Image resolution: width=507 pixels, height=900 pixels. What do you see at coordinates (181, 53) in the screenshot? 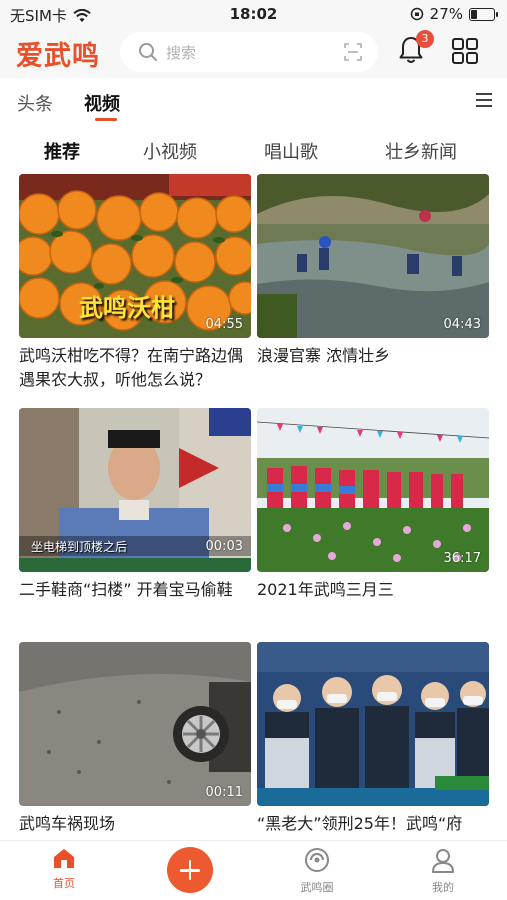
I see `search-placeholder: 搜索` at bounding box center [181, 53].